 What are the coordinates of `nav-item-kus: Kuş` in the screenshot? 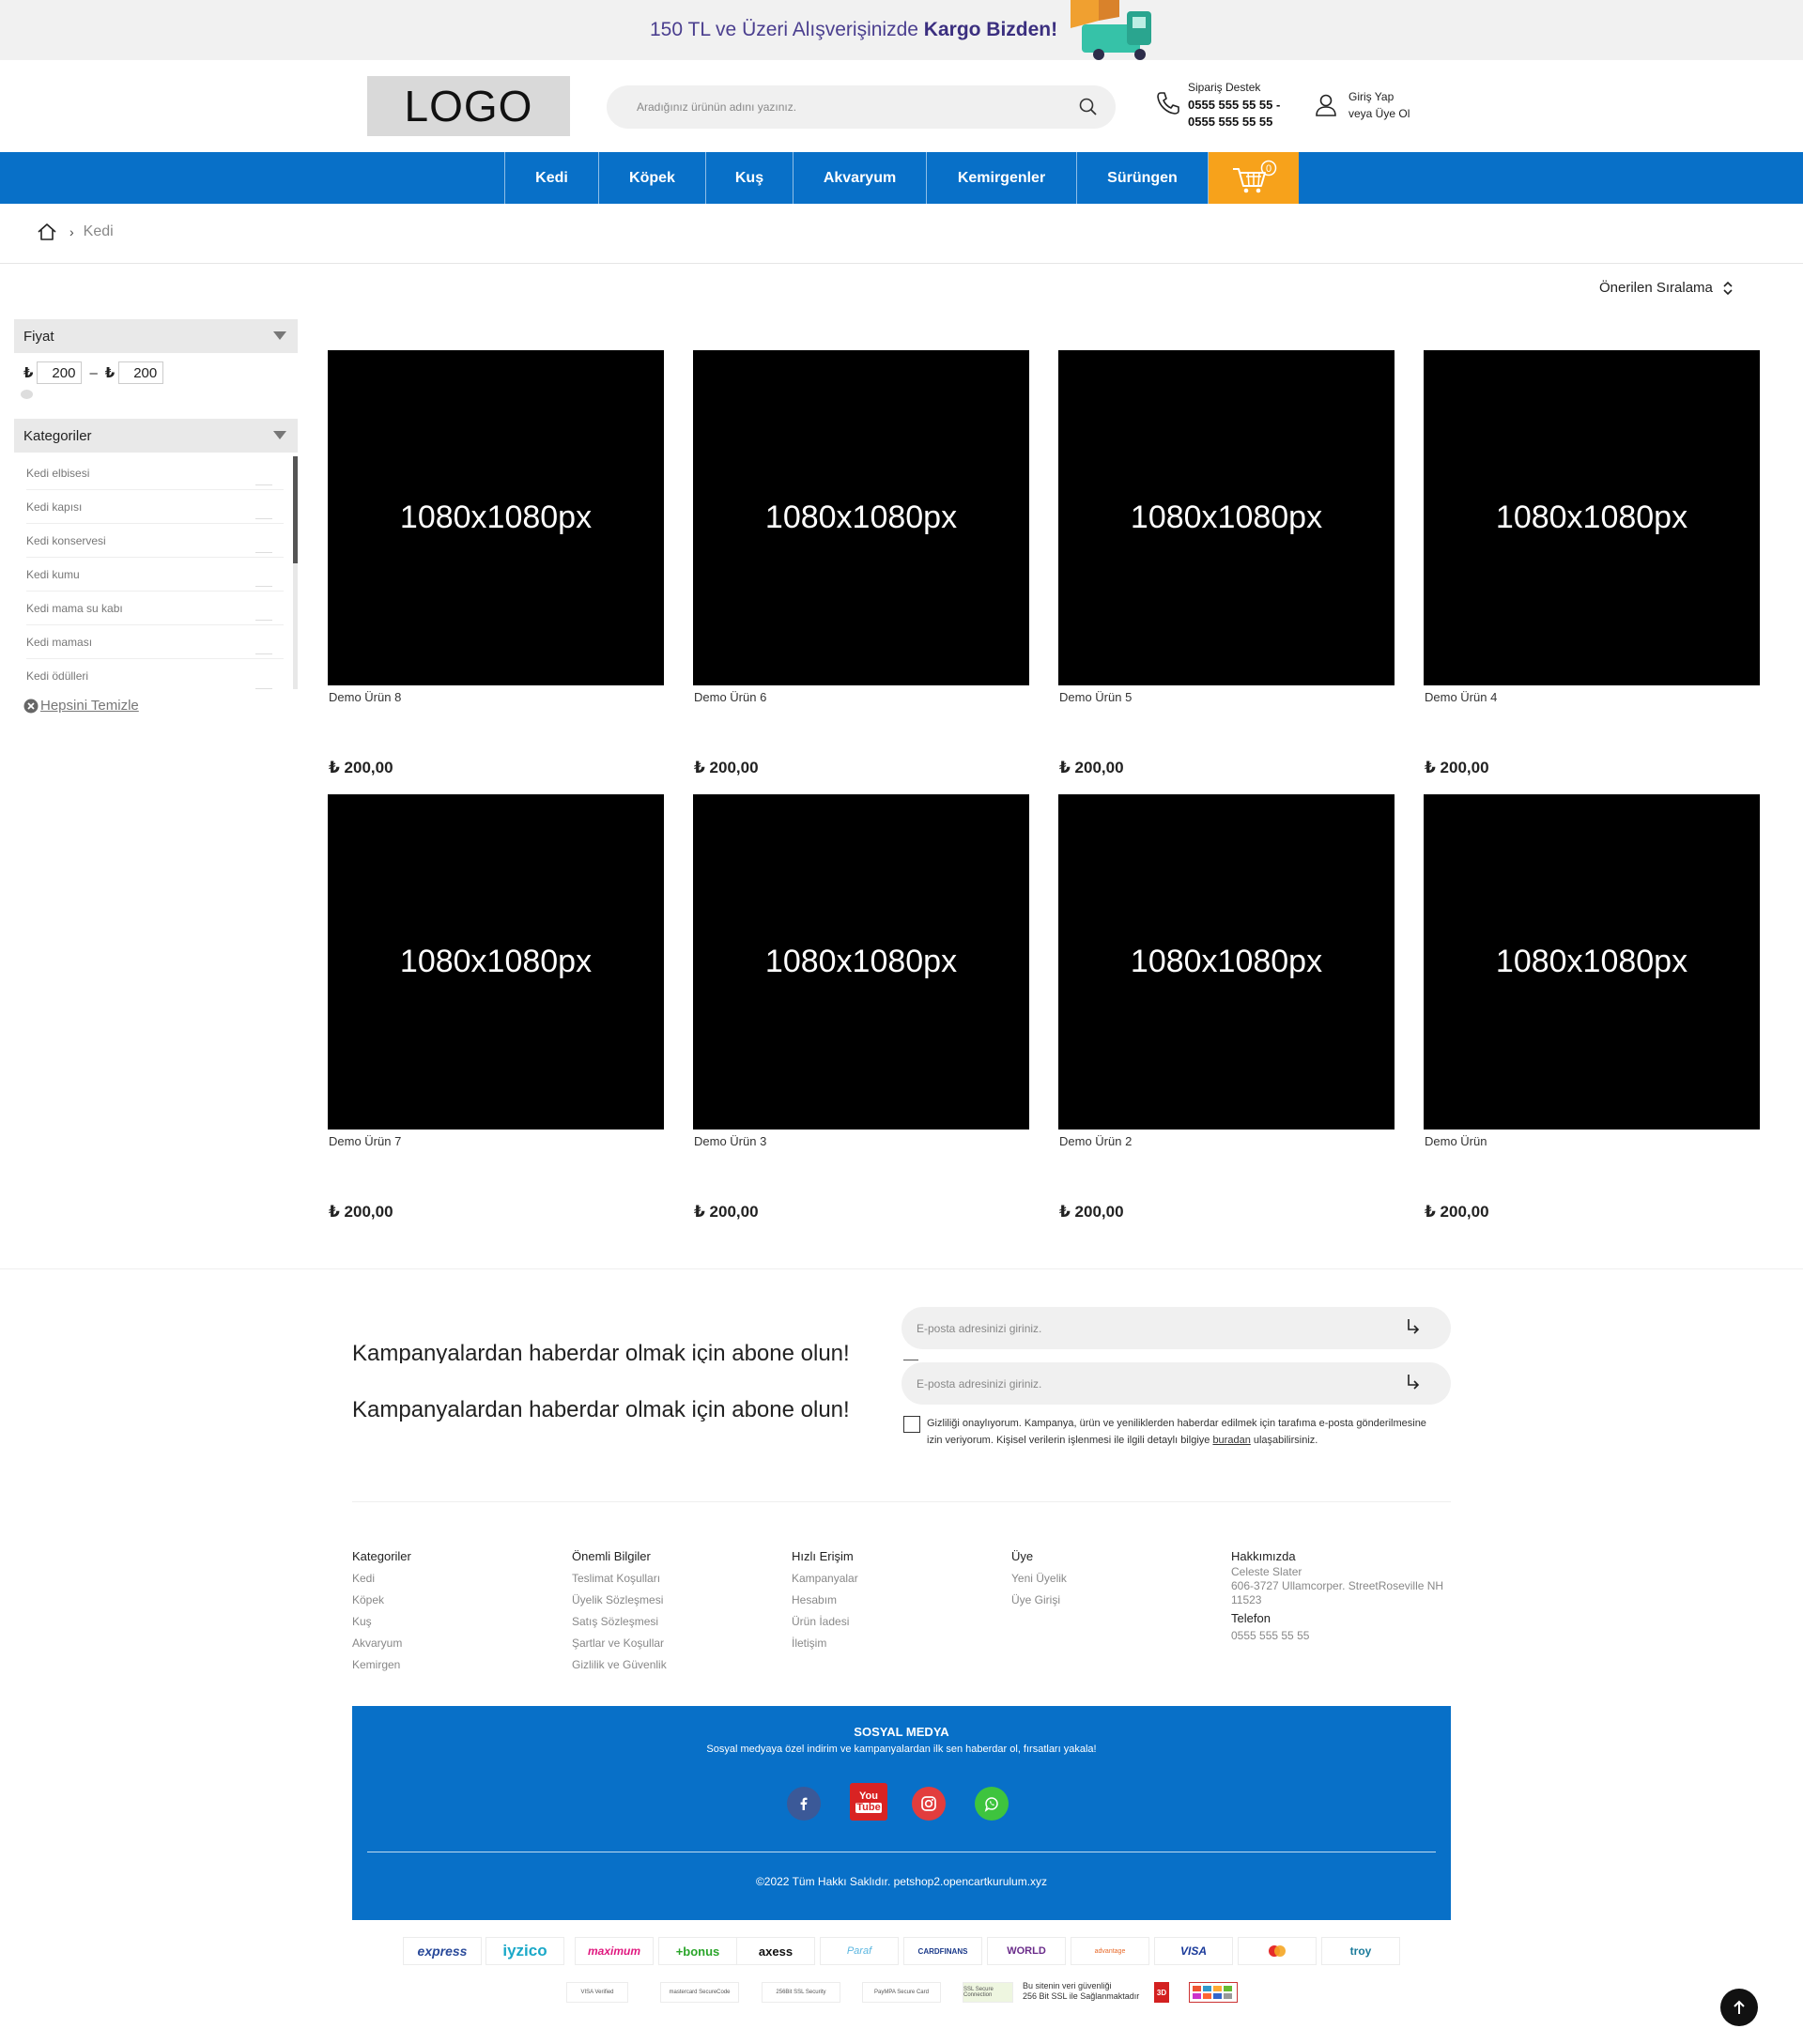 It's located at (749, 178).